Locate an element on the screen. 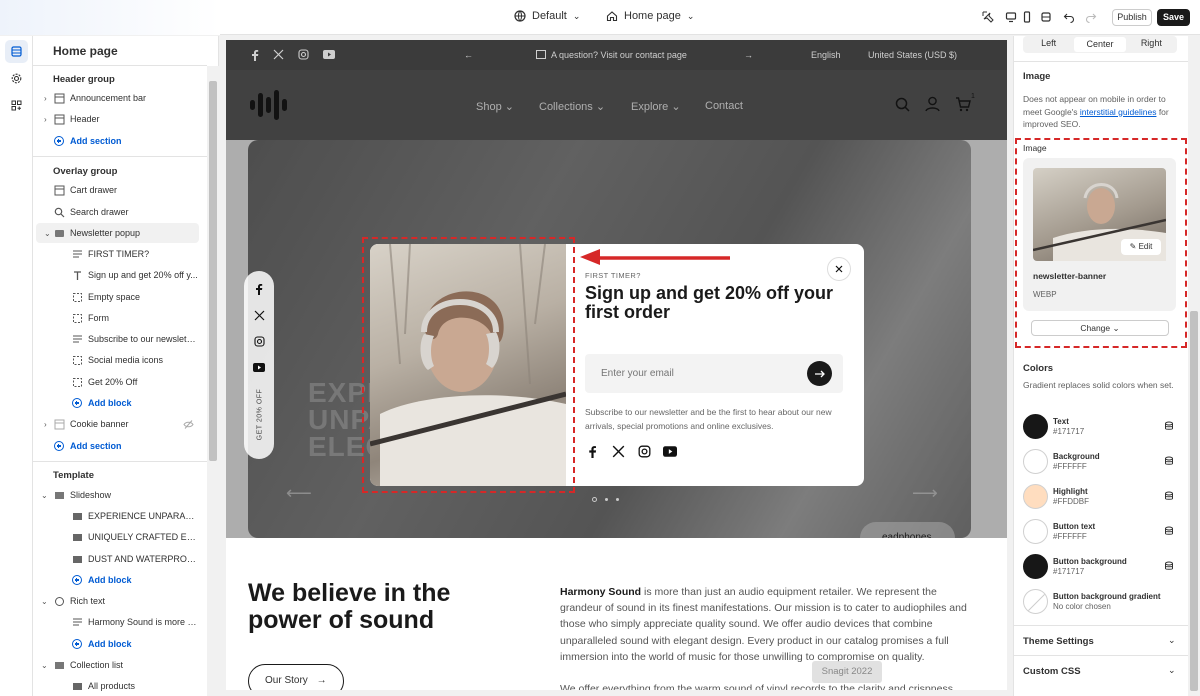 The width and height of the screenshot is (1200, 696). collection-block: All products is located at coordinates (116, 686).